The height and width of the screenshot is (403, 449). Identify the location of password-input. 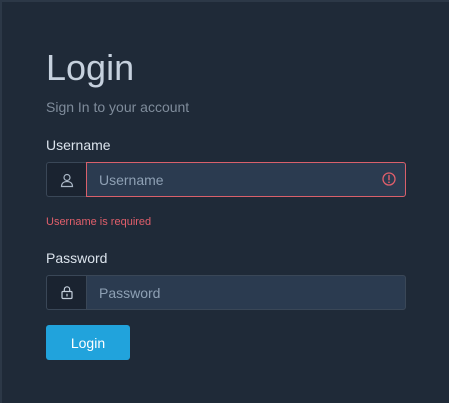
(246, 292).